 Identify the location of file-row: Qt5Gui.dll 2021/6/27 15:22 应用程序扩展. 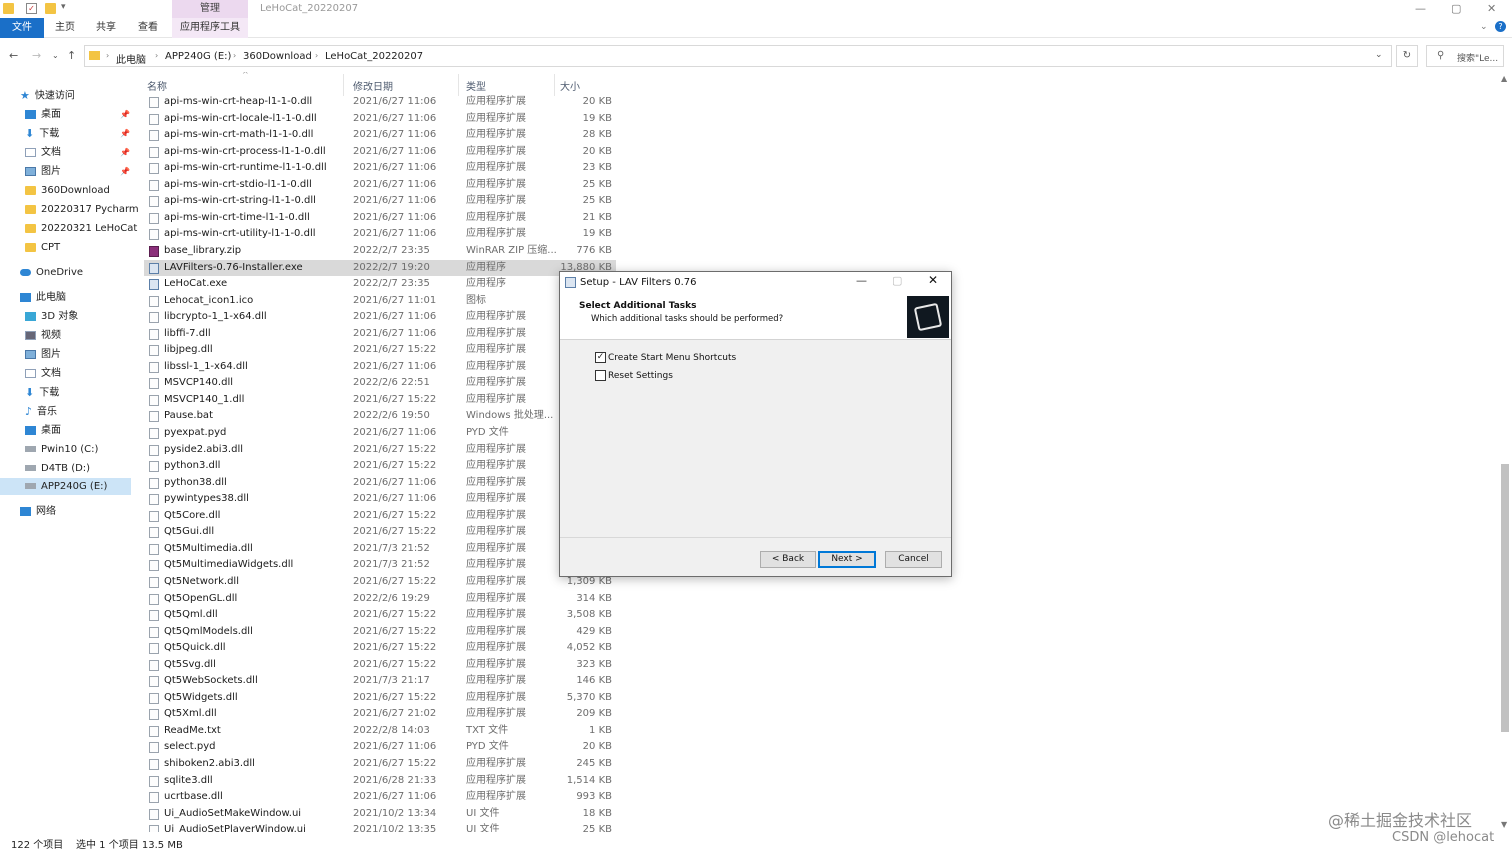
(380, 532).